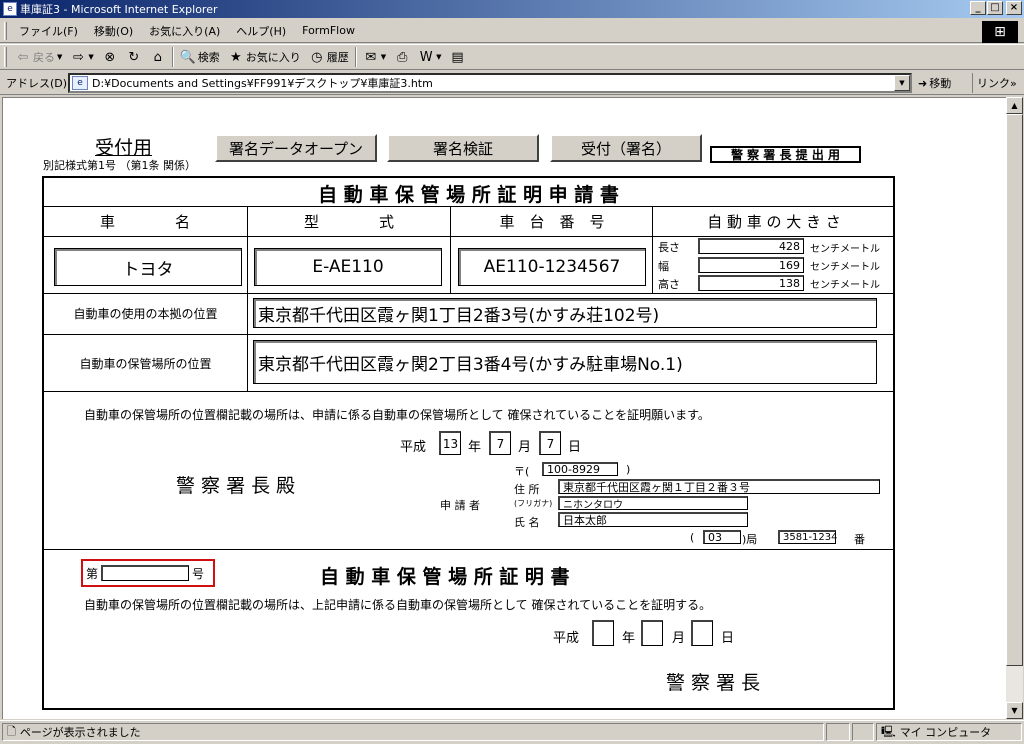 Image resolution: width=1024 pixels, height=744 pixels. I want to click on height-unit: センチメートル, so click(845, 285).